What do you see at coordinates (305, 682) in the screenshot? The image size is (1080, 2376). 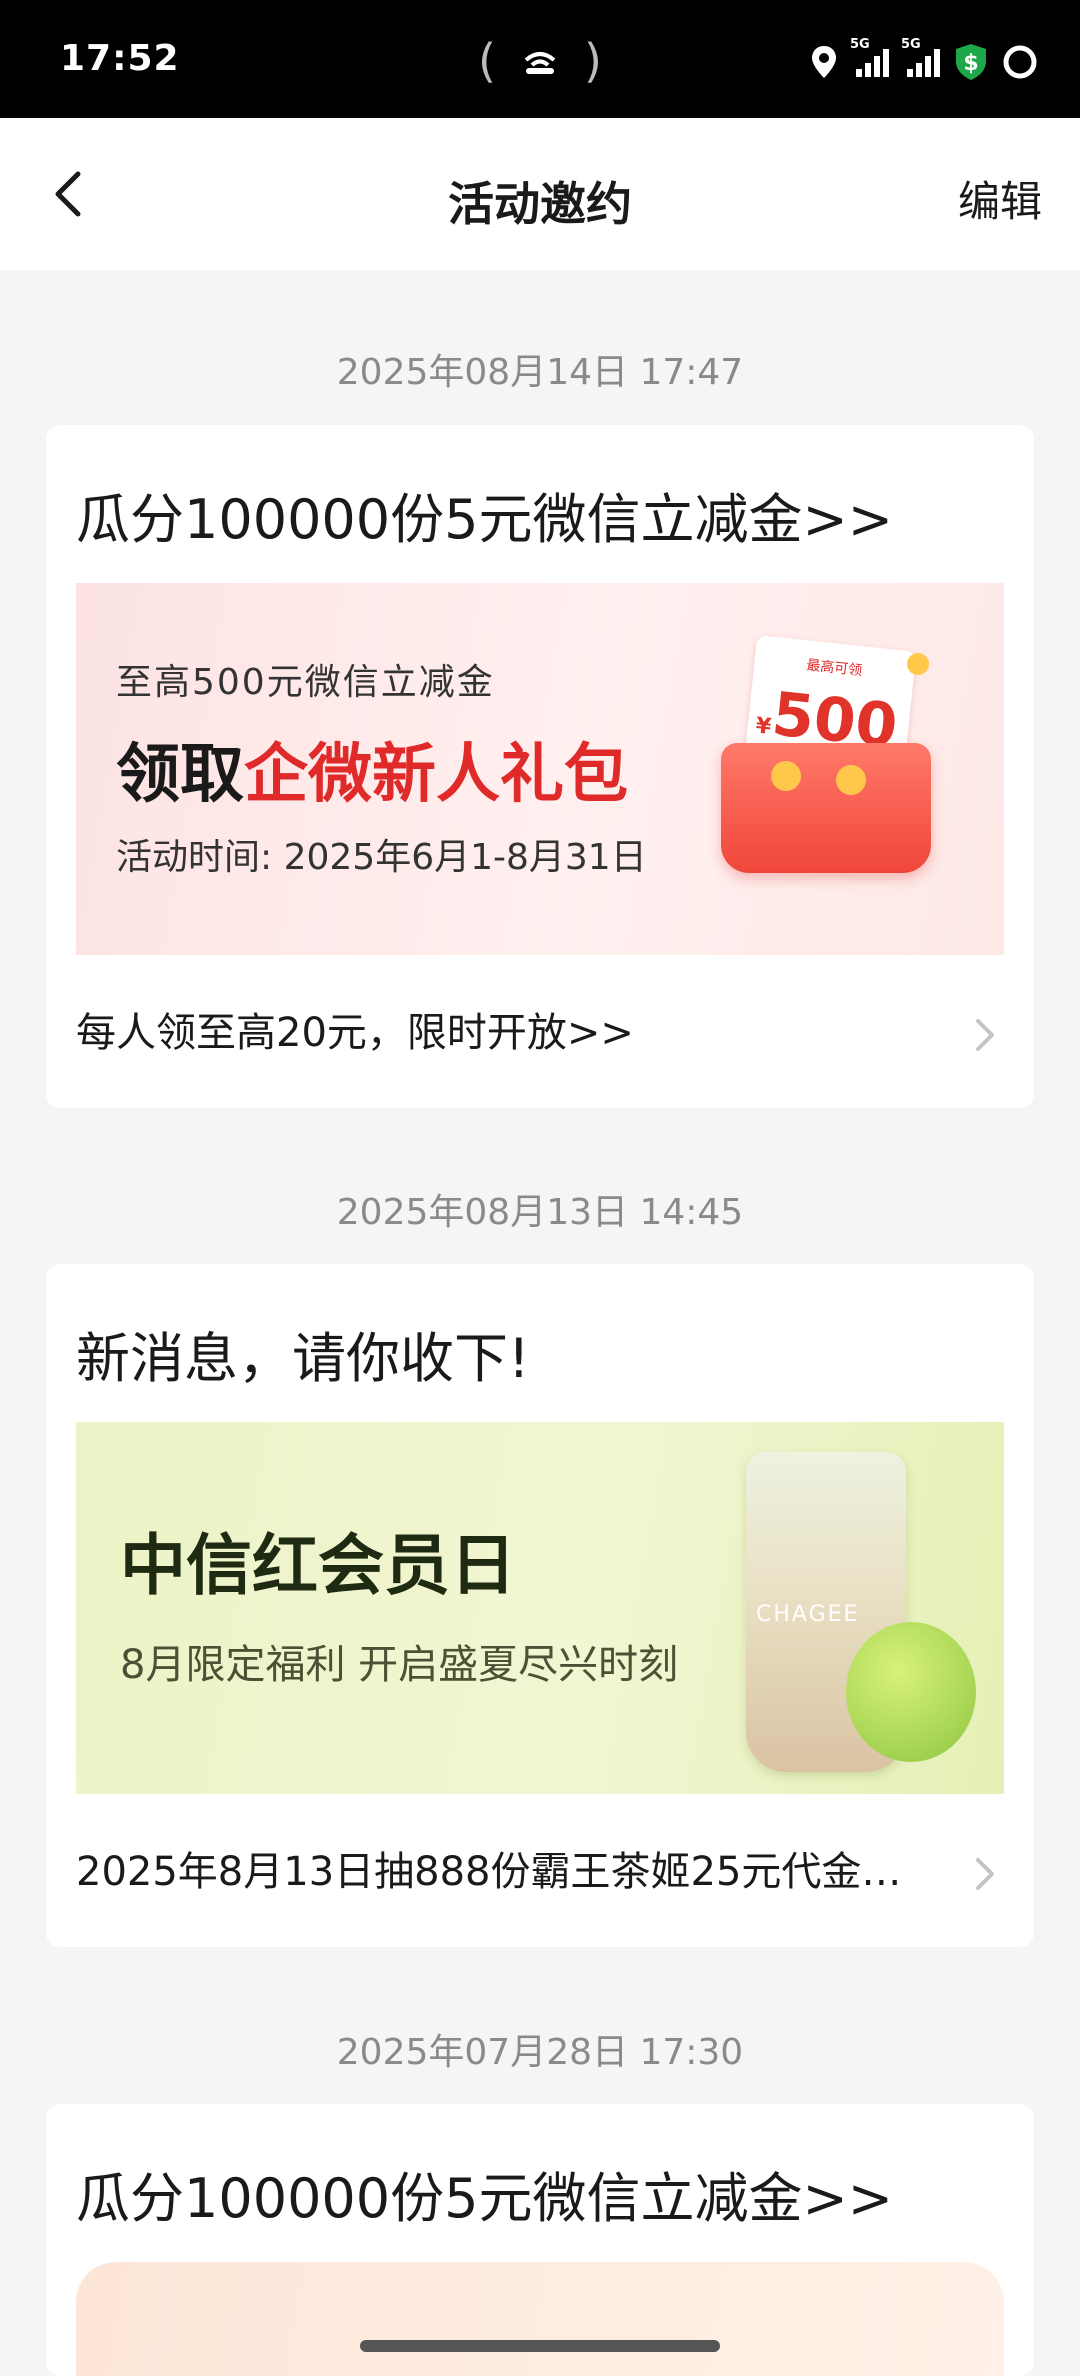 I see `banner-line1: 至高500元微信立减金` at bounding box center [305, 682].